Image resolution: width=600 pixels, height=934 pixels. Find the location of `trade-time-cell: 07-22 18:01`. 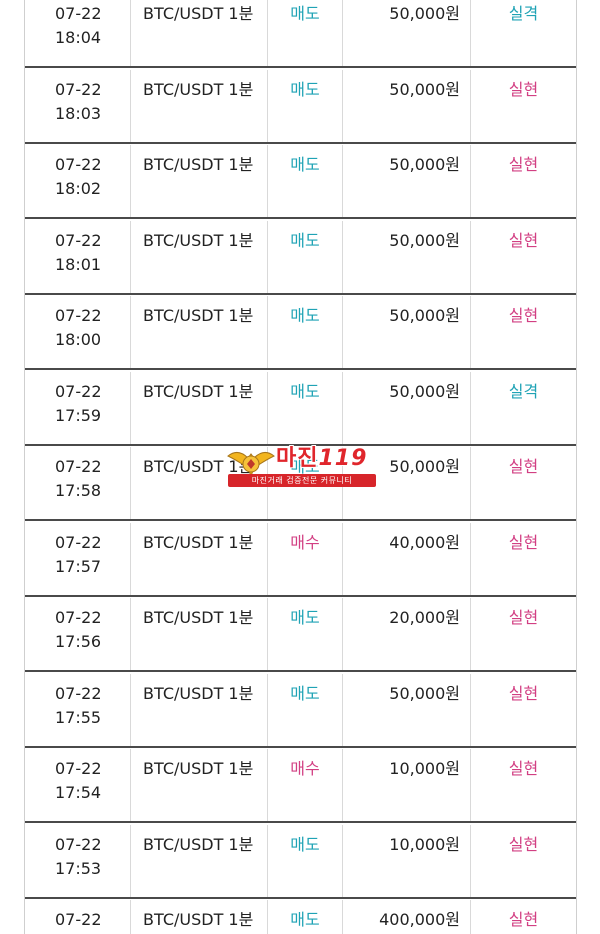

trade-time-cell: 07-22 18:01 is located at coordinates (78, 256).